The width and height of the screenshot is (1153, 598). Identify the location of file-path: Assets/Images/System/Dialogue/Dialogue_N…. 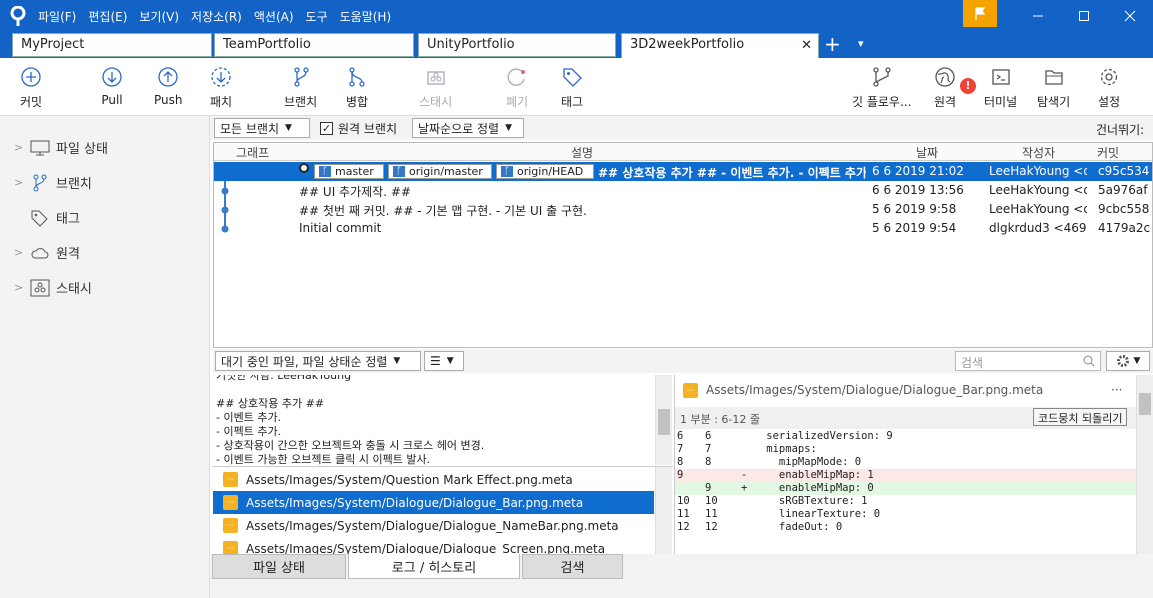
(432, 525).